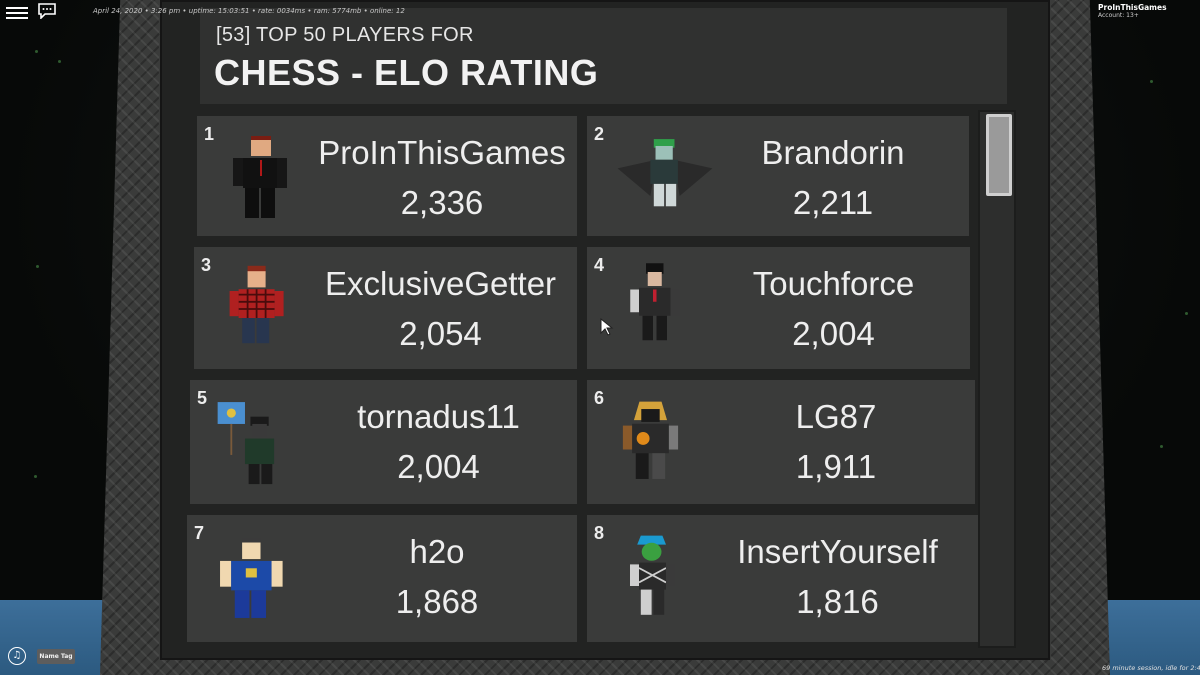 This screenshot has height=675, width=1200. What do you see at coordinates (47, 11) in the screenshot?
I see `chat-bubble-icon` at bounding box center [47, 11].